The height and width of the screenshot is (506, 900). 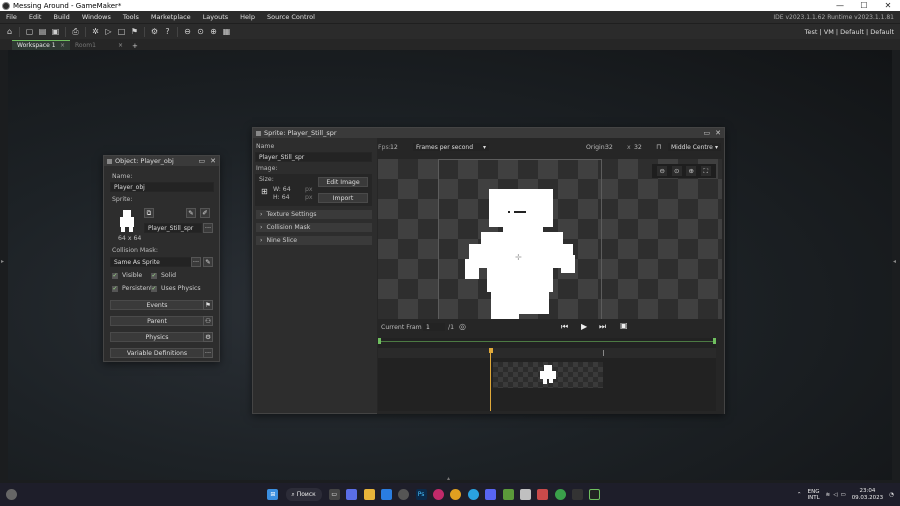 I want to click on skip-to-end-icon: ⏭, so click(x=602, y=327).